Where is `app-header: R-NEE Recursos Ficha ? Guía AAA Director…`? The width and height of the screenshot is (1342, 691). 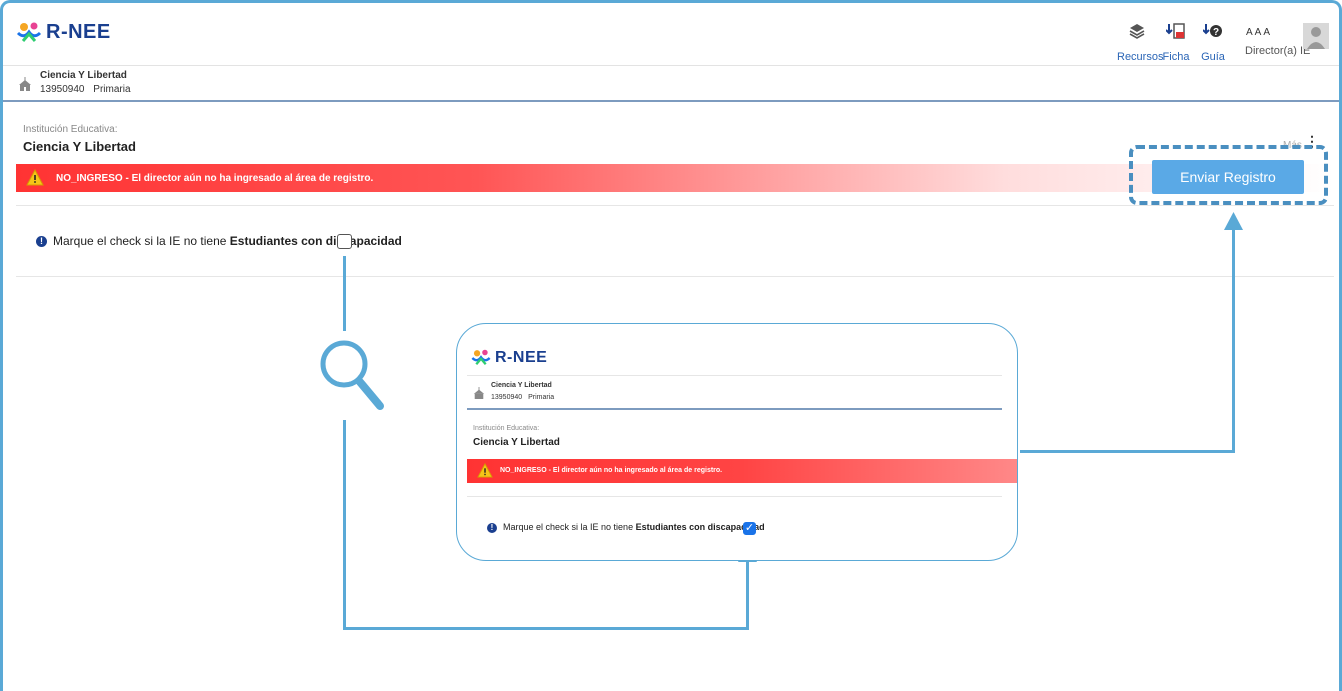 app-header: R-NEE Recursos Ficha ? Guía AAA Director… is located at coordinates (671, 34).